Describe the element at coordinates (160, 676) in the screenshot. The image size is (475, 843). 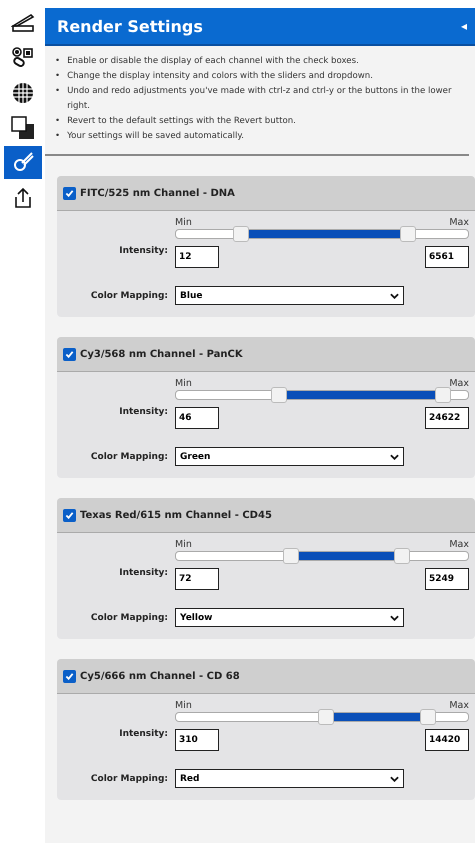
I see `channel-title: Cy5/666 nm Channel - CD 68` at that location.